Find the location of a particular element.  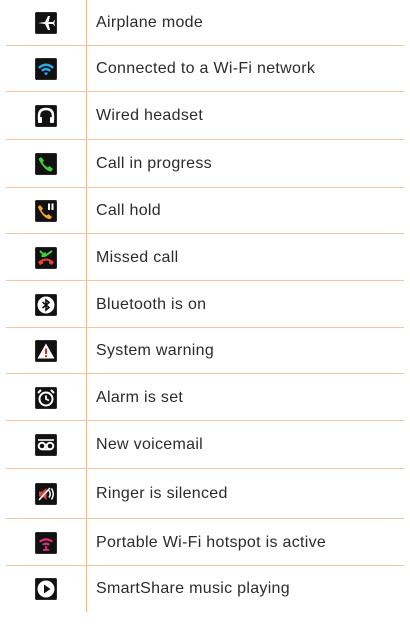

table-row: Portable Wi-Fi hotspot is active is located at coordinates (205, 542).